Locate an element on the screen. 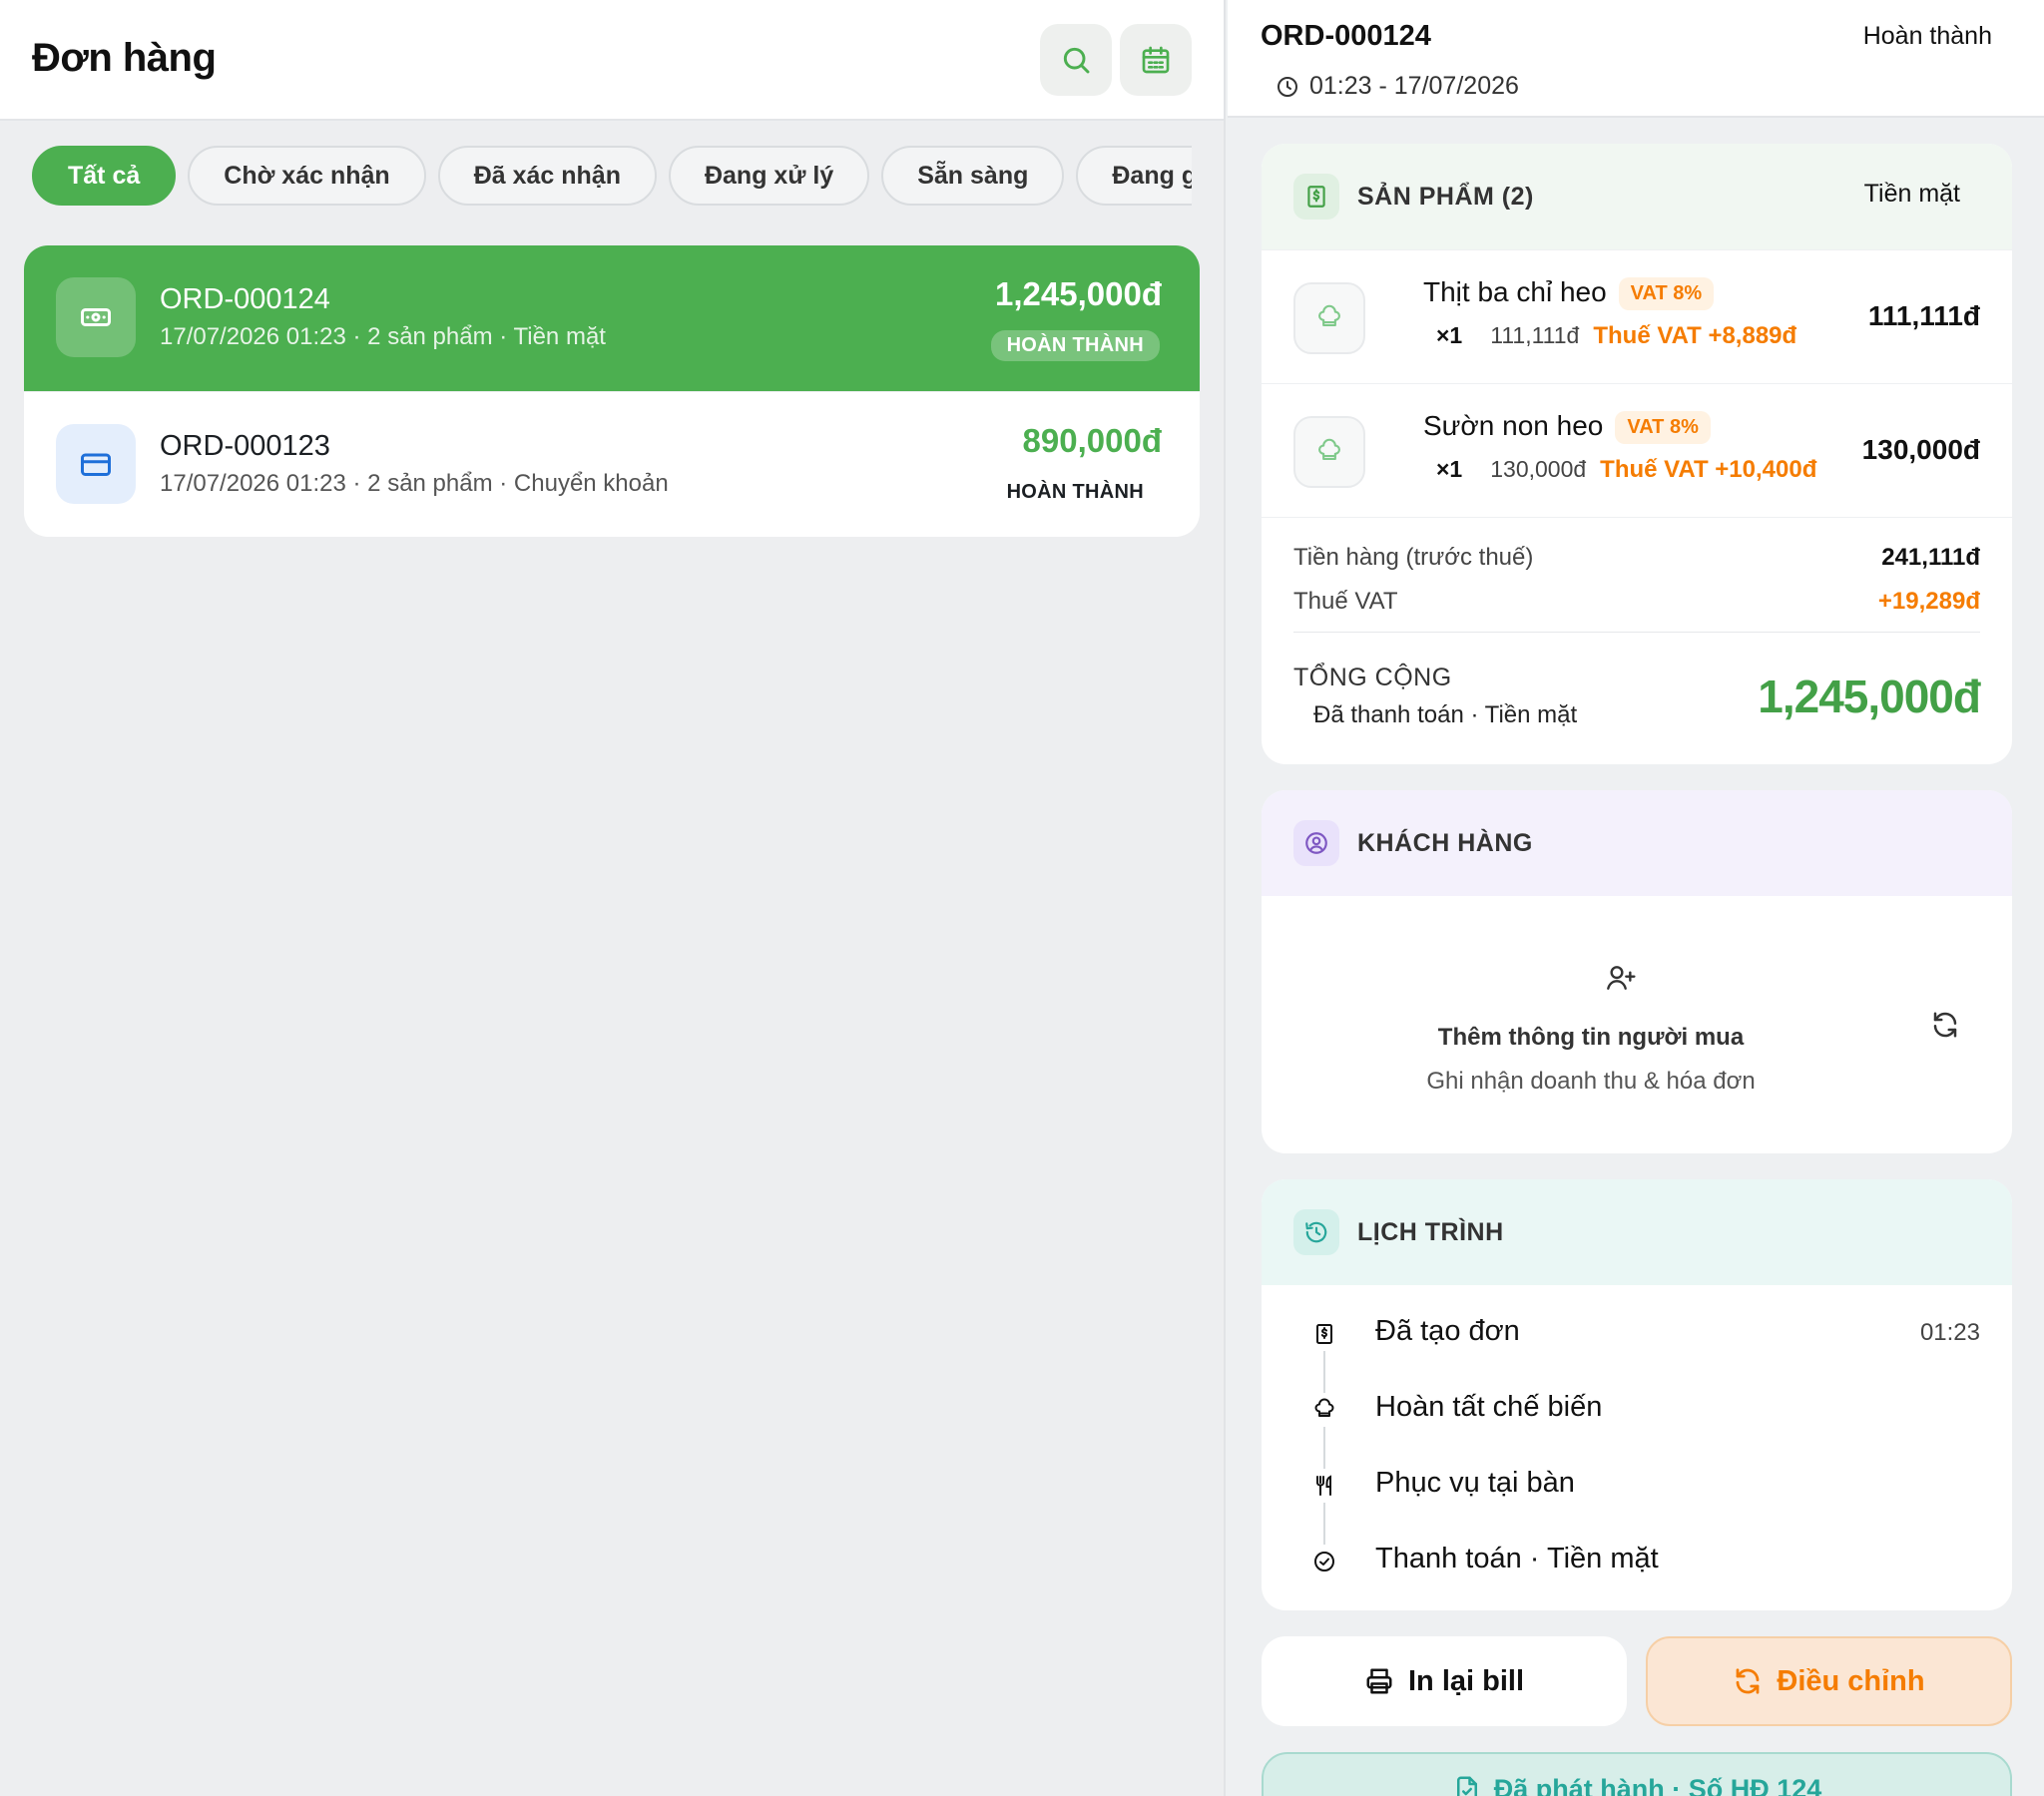 This screenshot has height=1796, width=2044. product-sub: ×1 130,000đ Thuế VAT +10,400đ is located at coordinates (1626, 470).